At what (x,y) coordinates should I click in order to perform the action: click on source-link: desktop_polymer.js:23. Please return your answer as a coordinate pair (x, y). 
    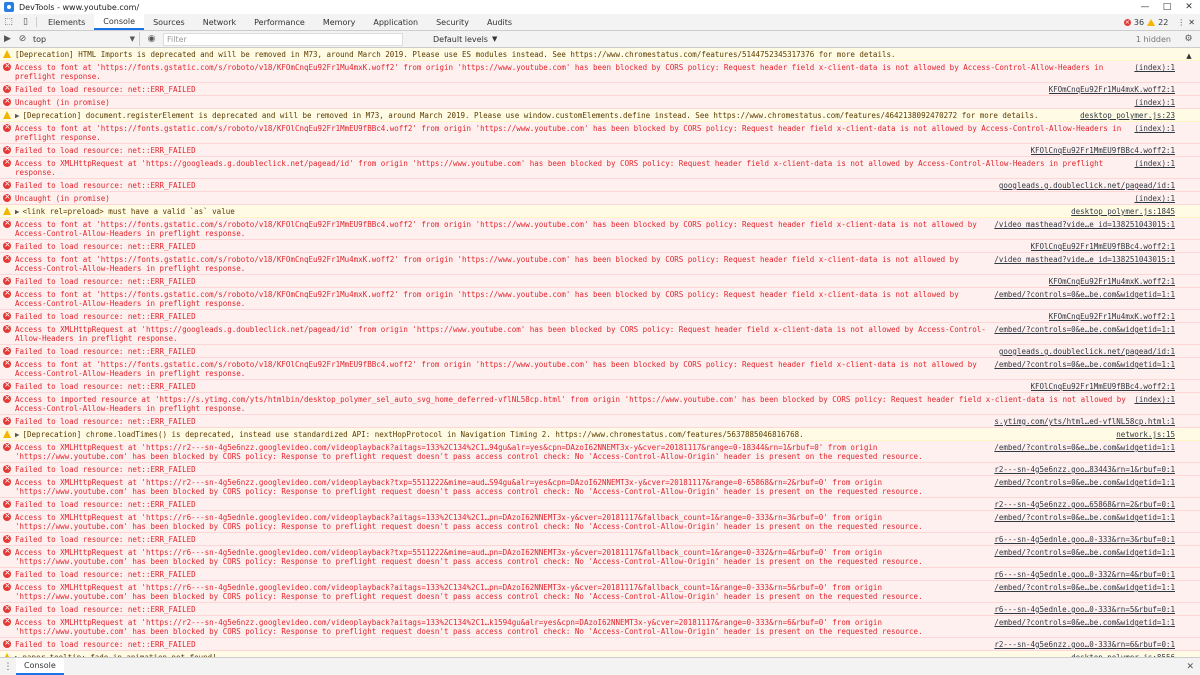
    Looking at the image, I should click on (1127, 115).